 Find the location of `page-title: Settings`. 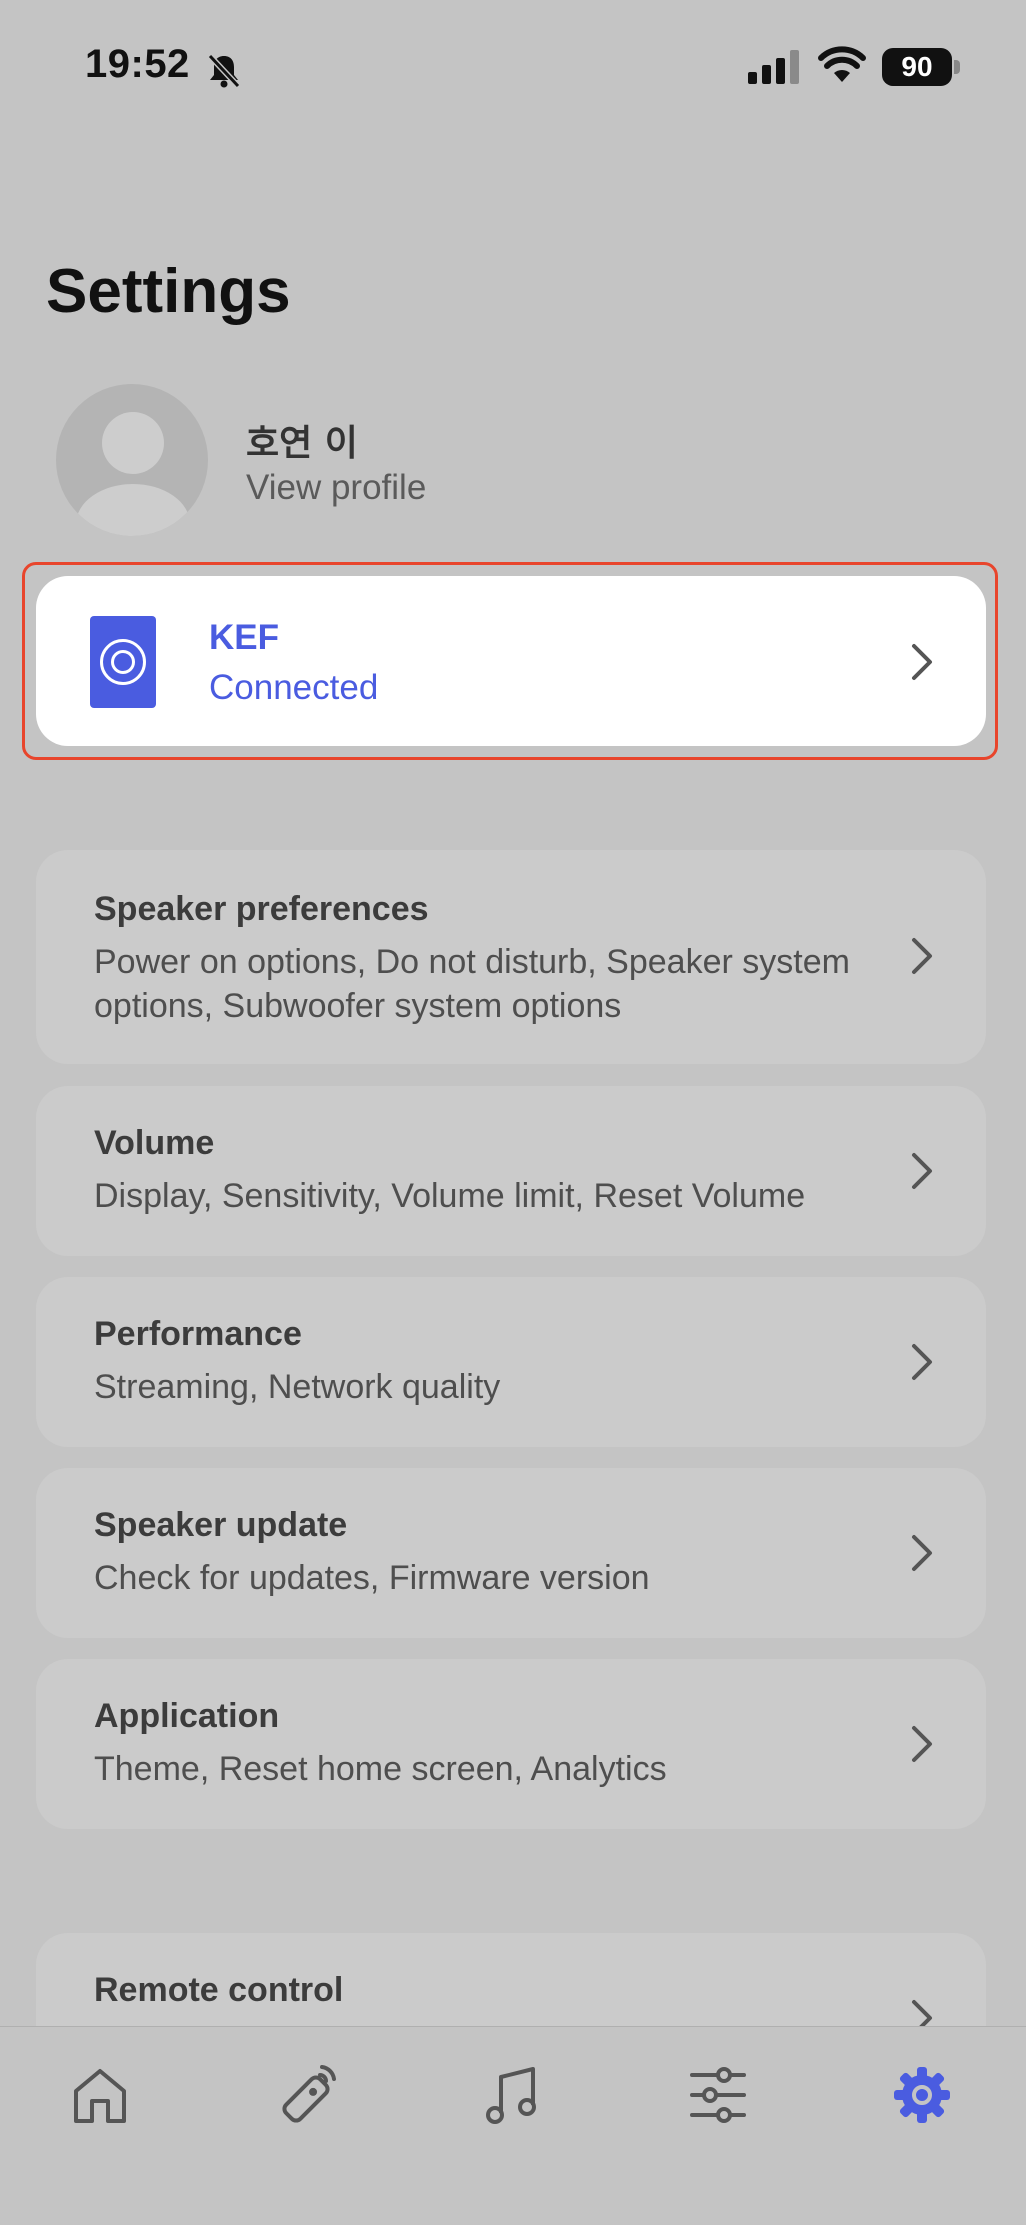

page-title: Settings is located at coordinates (168, 291).